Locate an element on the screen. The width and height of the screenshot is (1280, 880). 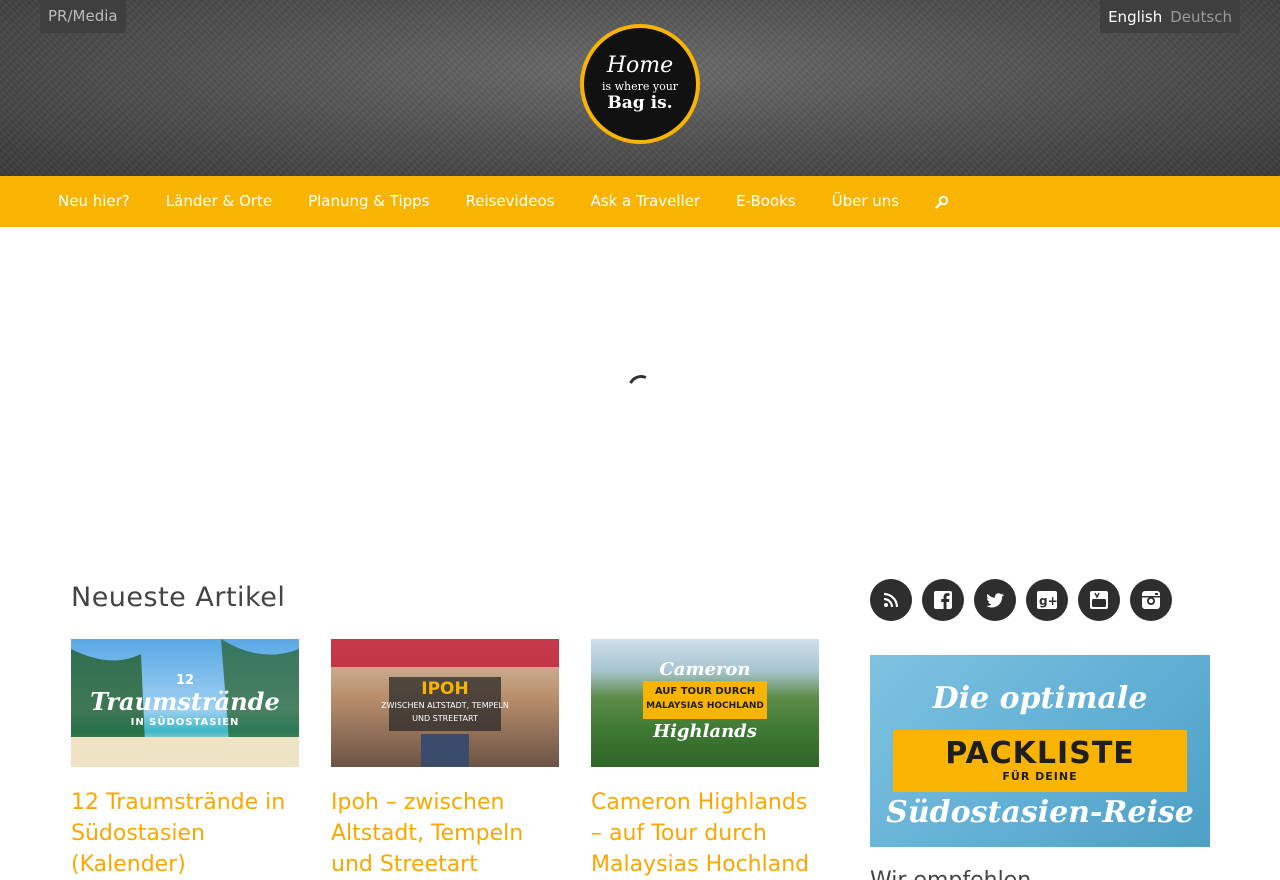
site-logo: Home is where your Bag is. is located at coordinates (640, 84).